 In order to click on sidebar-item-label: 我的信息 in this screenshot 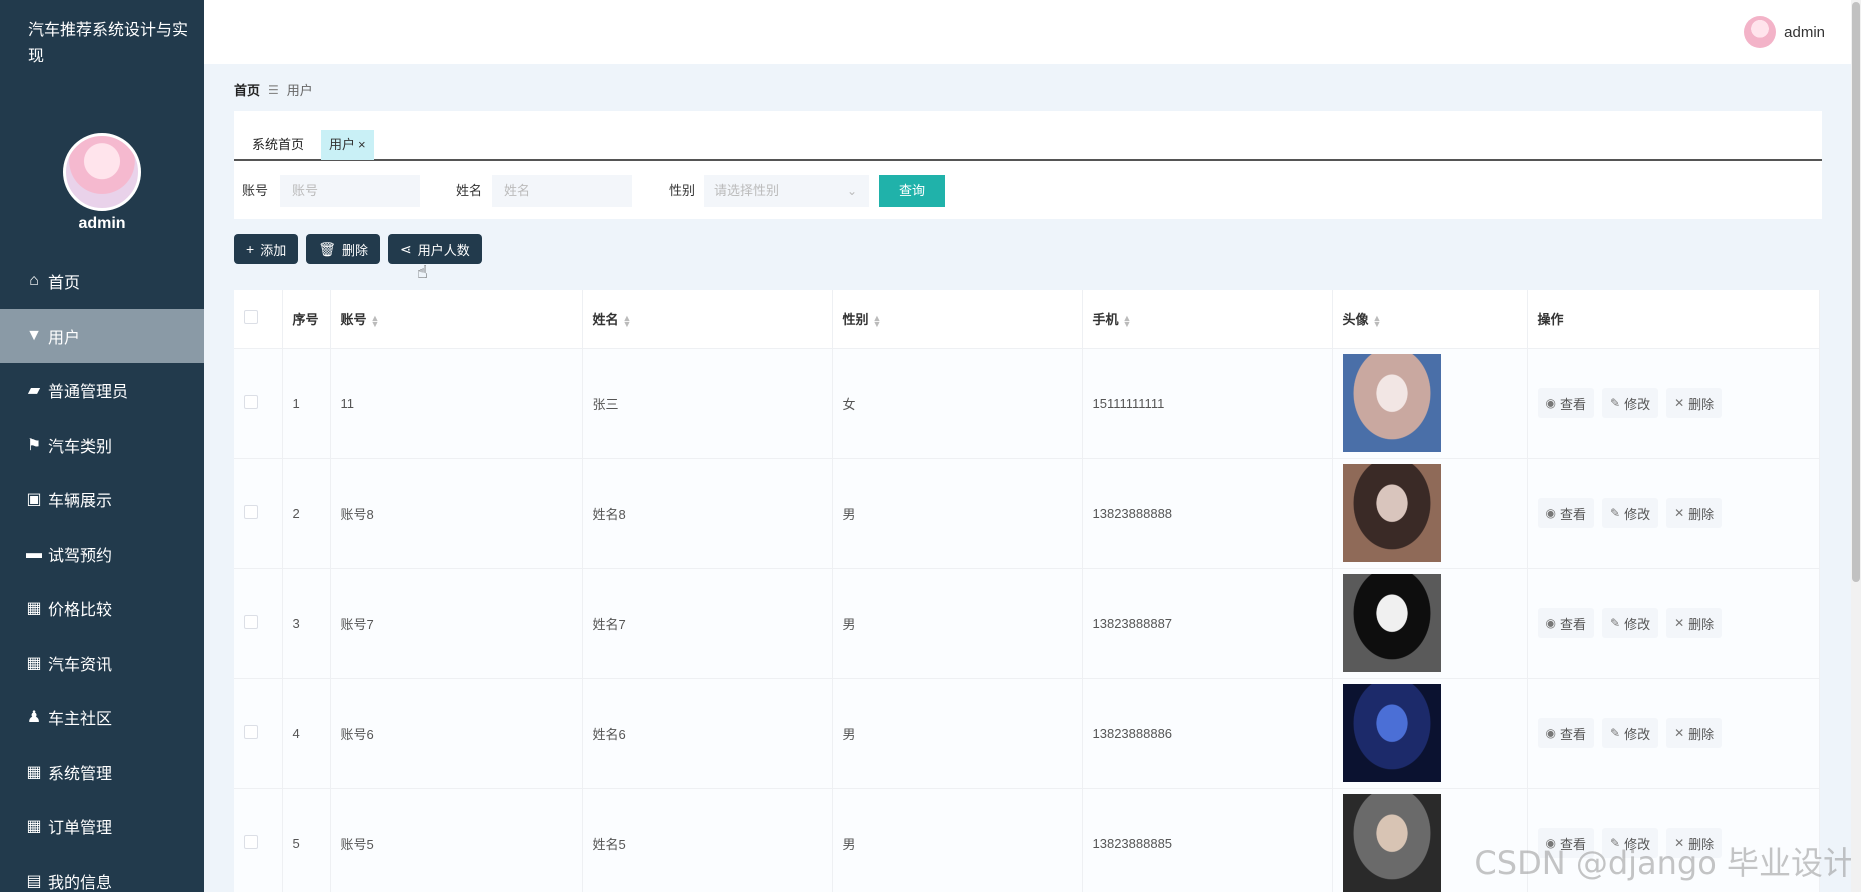, I will do `click(80, 883)`.